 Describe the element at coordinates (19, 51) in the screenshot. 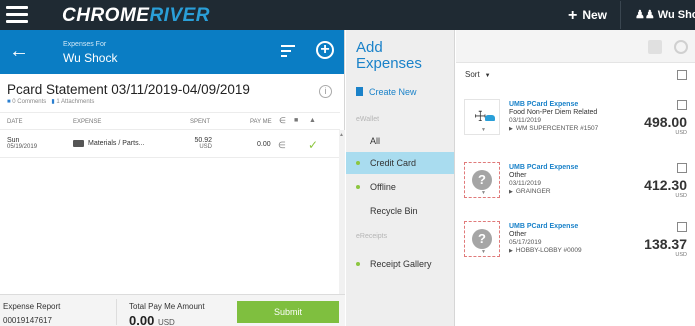

I see `back-arrow-icon: ←` at that location.